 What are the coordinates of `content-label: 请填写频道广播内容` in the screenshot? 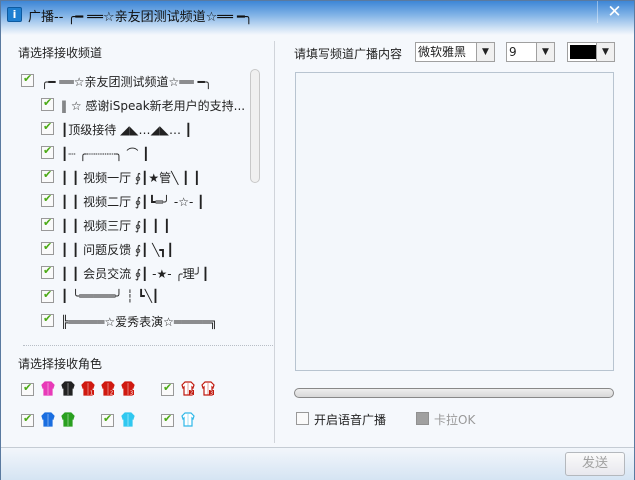 It's located at (348, 54).